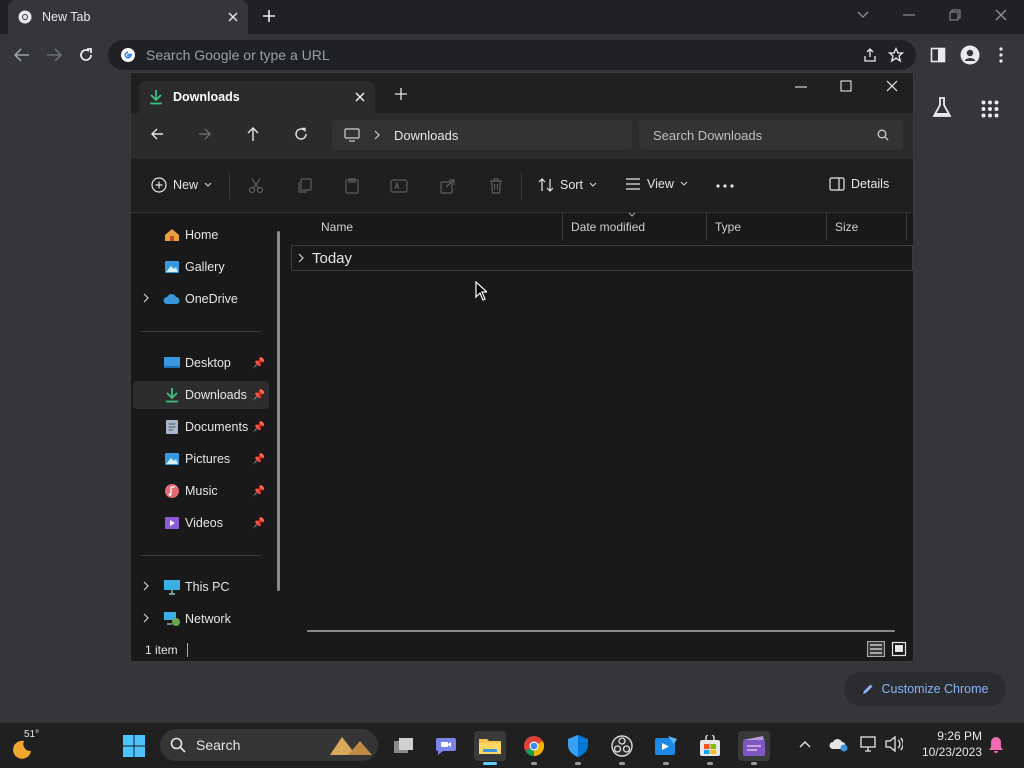 The width and height of the screenshot is (1024, 768). Describe the element at coordinates (178, 745) in the screenshot. I see `search-icon` at that location.